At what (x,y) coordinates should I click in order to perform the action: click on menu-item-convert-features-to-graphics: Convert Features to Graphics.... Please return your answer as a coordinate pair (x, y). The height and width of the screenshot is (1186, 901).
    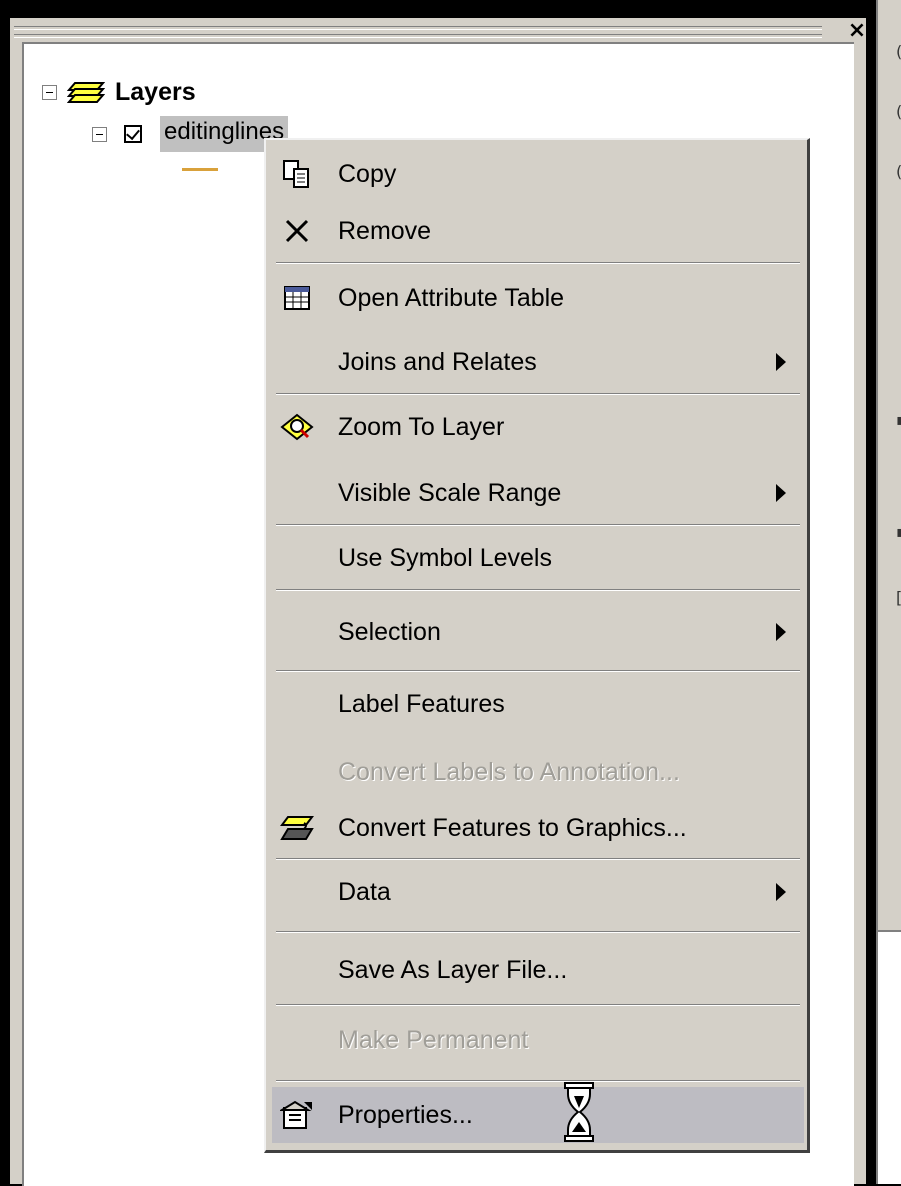
    Looking at the image, I should click on (538, 828).